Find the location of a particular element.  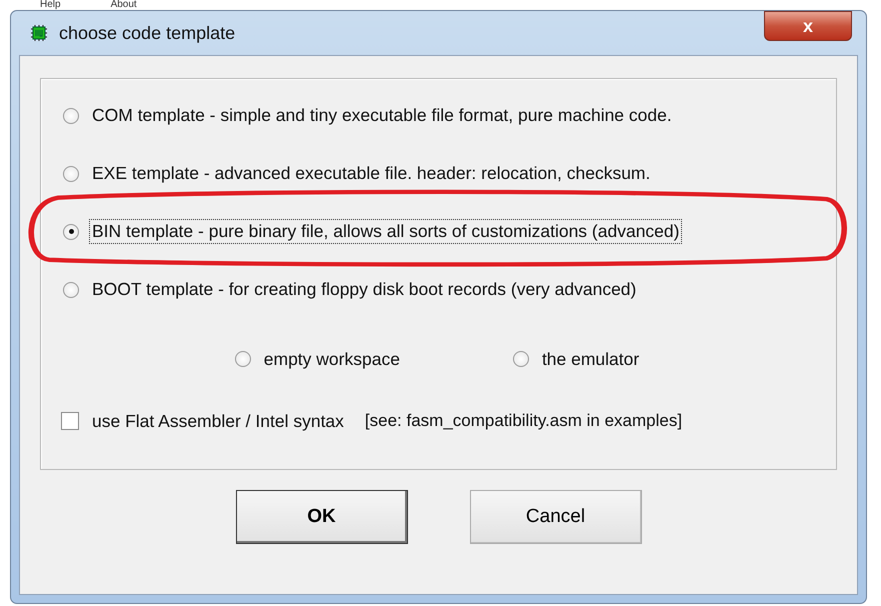

option-label: BOOT template - for creating floppy disk boot records (very advanced) is located at coordinates (364, 289).